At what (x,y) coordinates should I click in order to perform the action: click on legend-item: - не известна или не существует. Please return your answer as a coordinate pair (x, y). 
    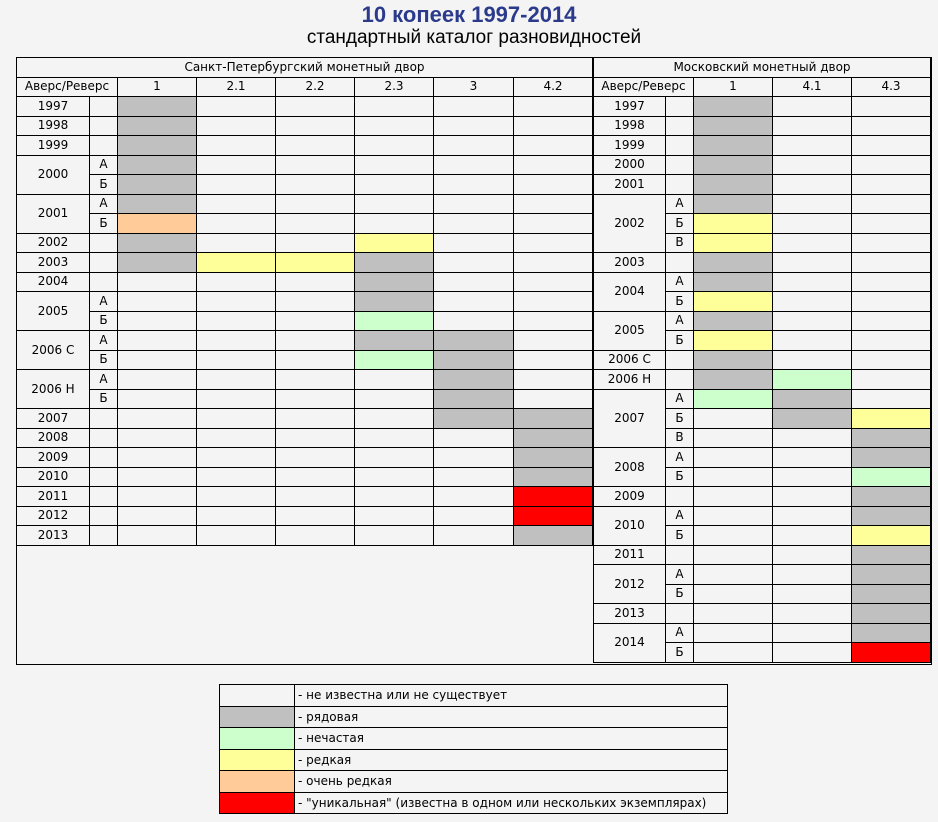
    Looking at the image, I should click on (473, 695).